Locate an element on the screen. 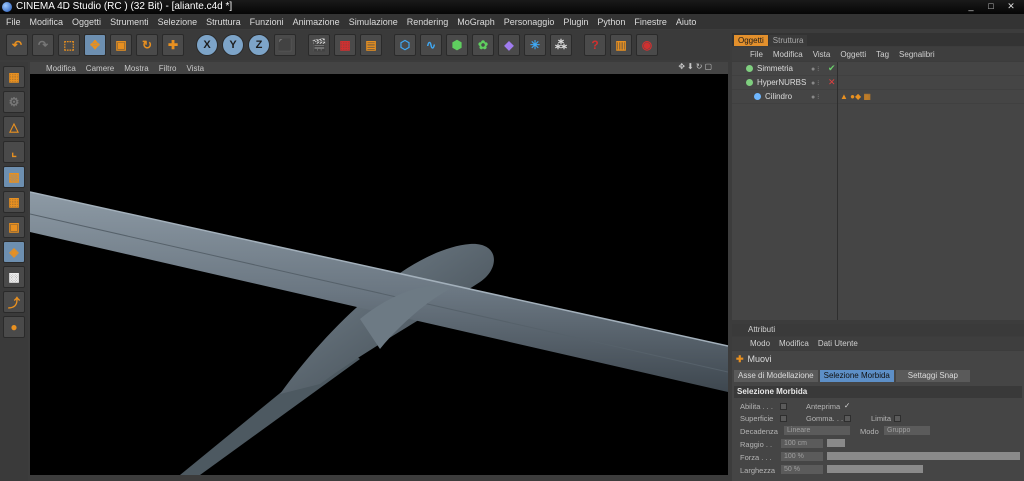 The image size is (1024, 481). help-icon: ? is located at coordinates (595, 45).